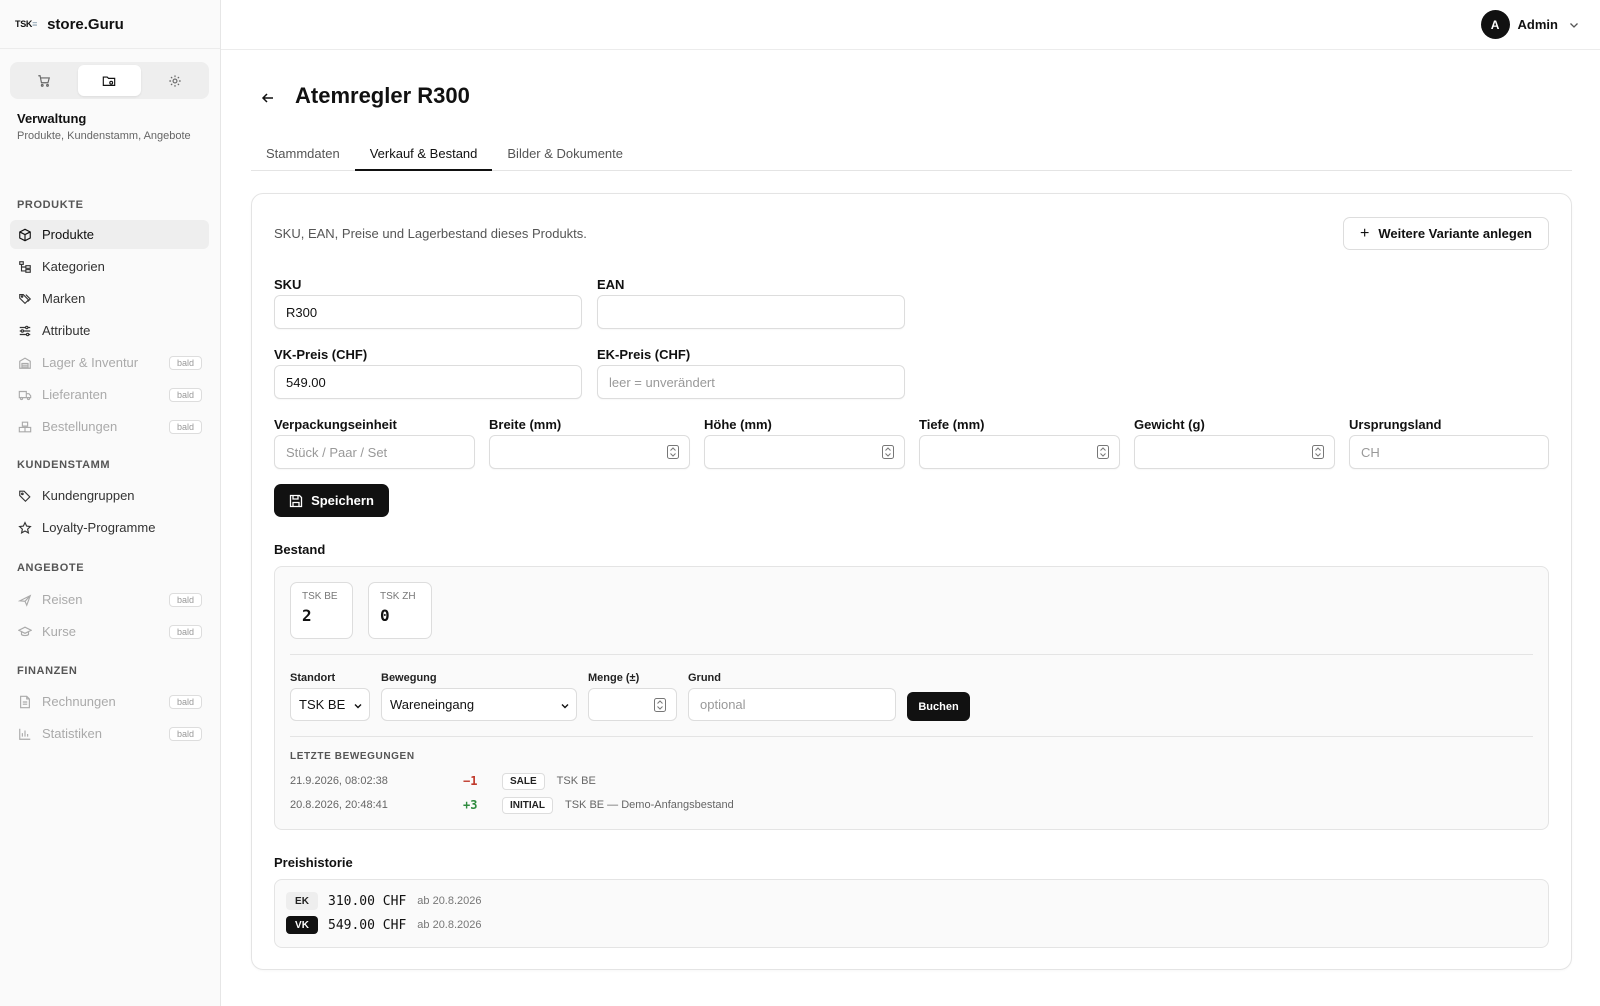 Image resolution: width=1600 pixels, height=1006 pixels. Describe the element at coordinates (52, 118) in the screenshot. I see `section-title: Verwaltung` at that location.